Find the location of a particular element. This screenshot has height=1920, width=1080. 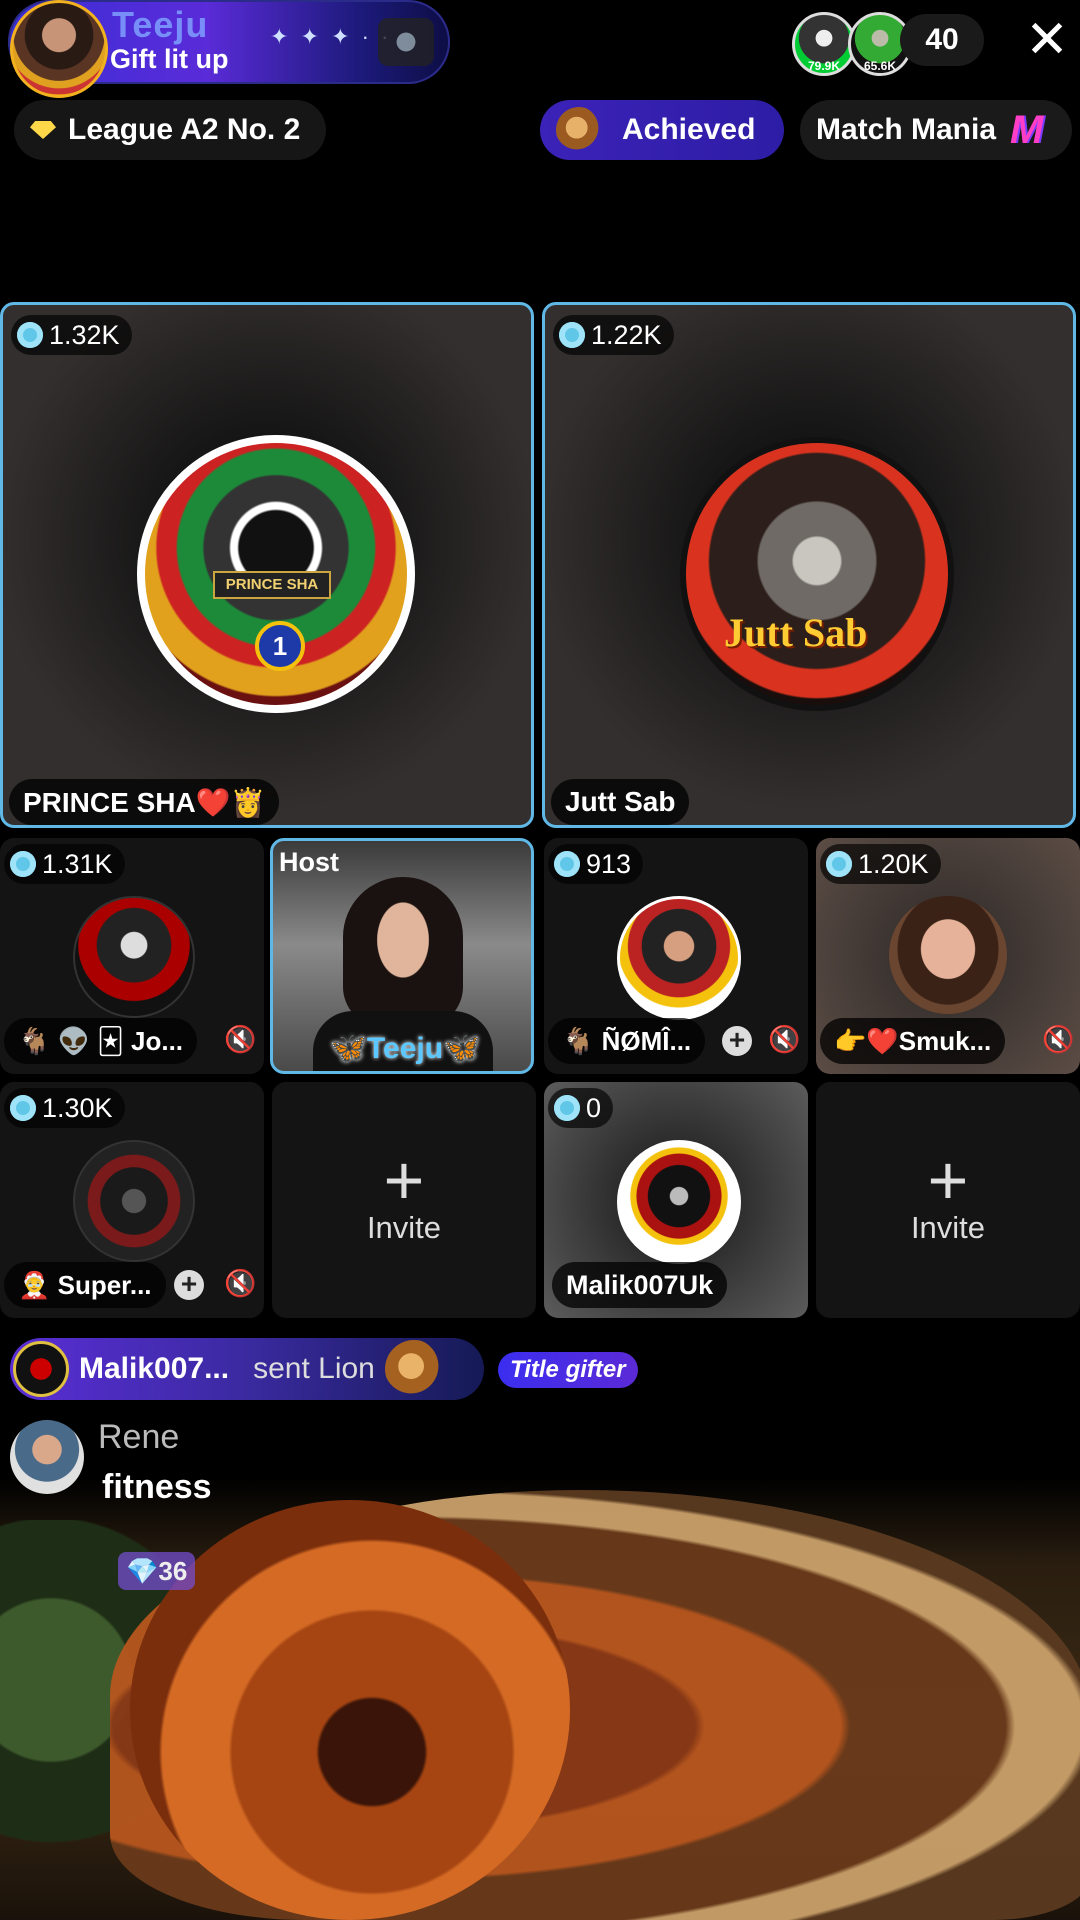

match-mania-chip: Match Mania M is located at coordinates (936, 130).